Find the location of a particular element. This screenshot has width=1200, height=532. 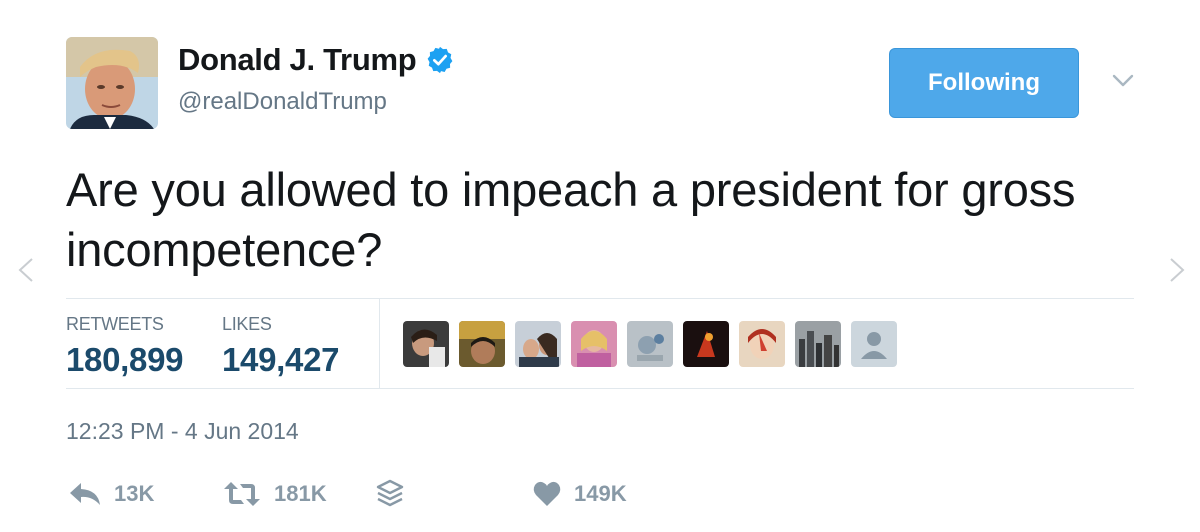

author-handle: @realDonaldTrump is located at coordinates (282, 102).